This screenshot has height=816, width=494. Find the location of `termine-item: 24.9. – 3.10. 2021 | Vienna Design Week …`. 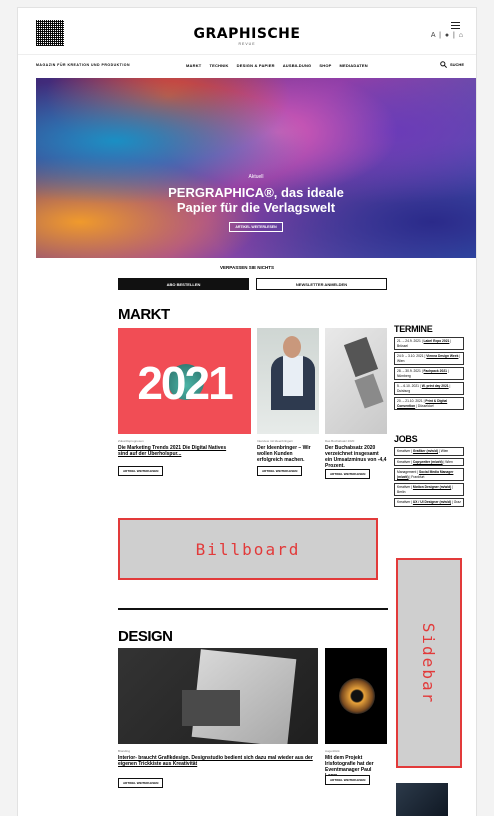

termine-item: 24.9. – 3.10. 2021 | Vienna Design Week … is located at coordinates (429, 358).